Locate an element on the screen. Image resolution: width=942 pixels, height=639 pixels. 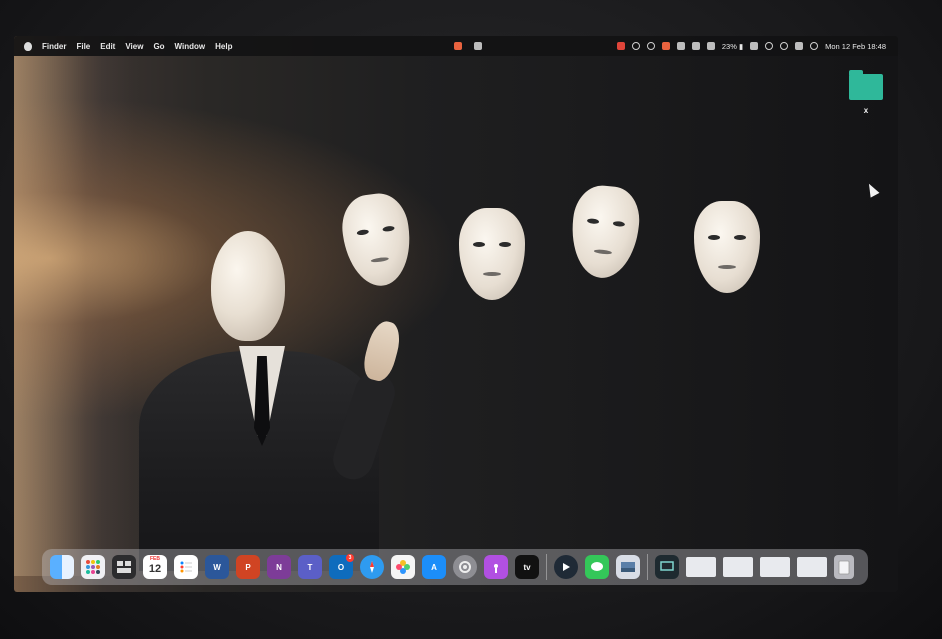
calendar-month: FEB is located at coordinates (155, 559).